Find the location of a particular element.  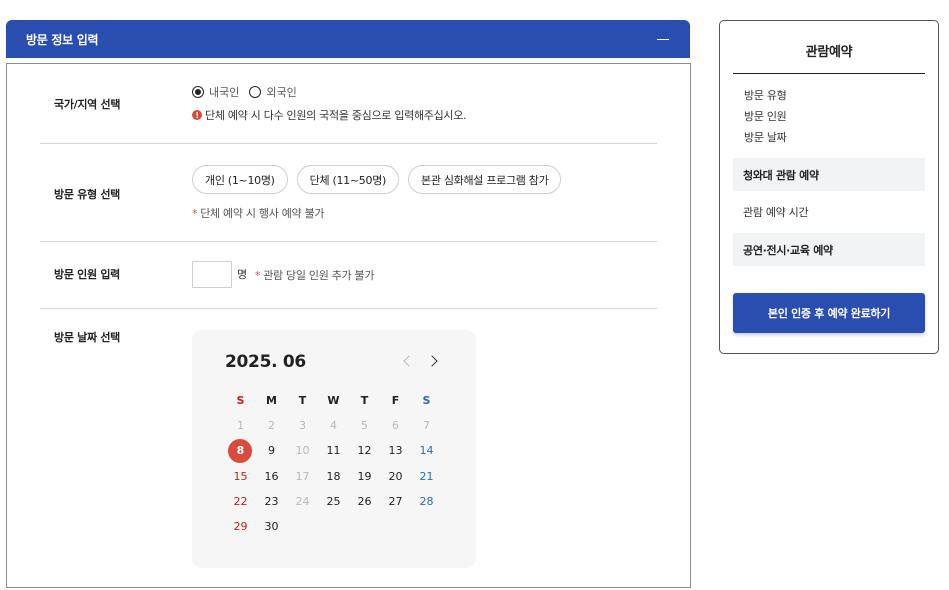

calendar-day-number: 30 is located at coordinates (271, 527).